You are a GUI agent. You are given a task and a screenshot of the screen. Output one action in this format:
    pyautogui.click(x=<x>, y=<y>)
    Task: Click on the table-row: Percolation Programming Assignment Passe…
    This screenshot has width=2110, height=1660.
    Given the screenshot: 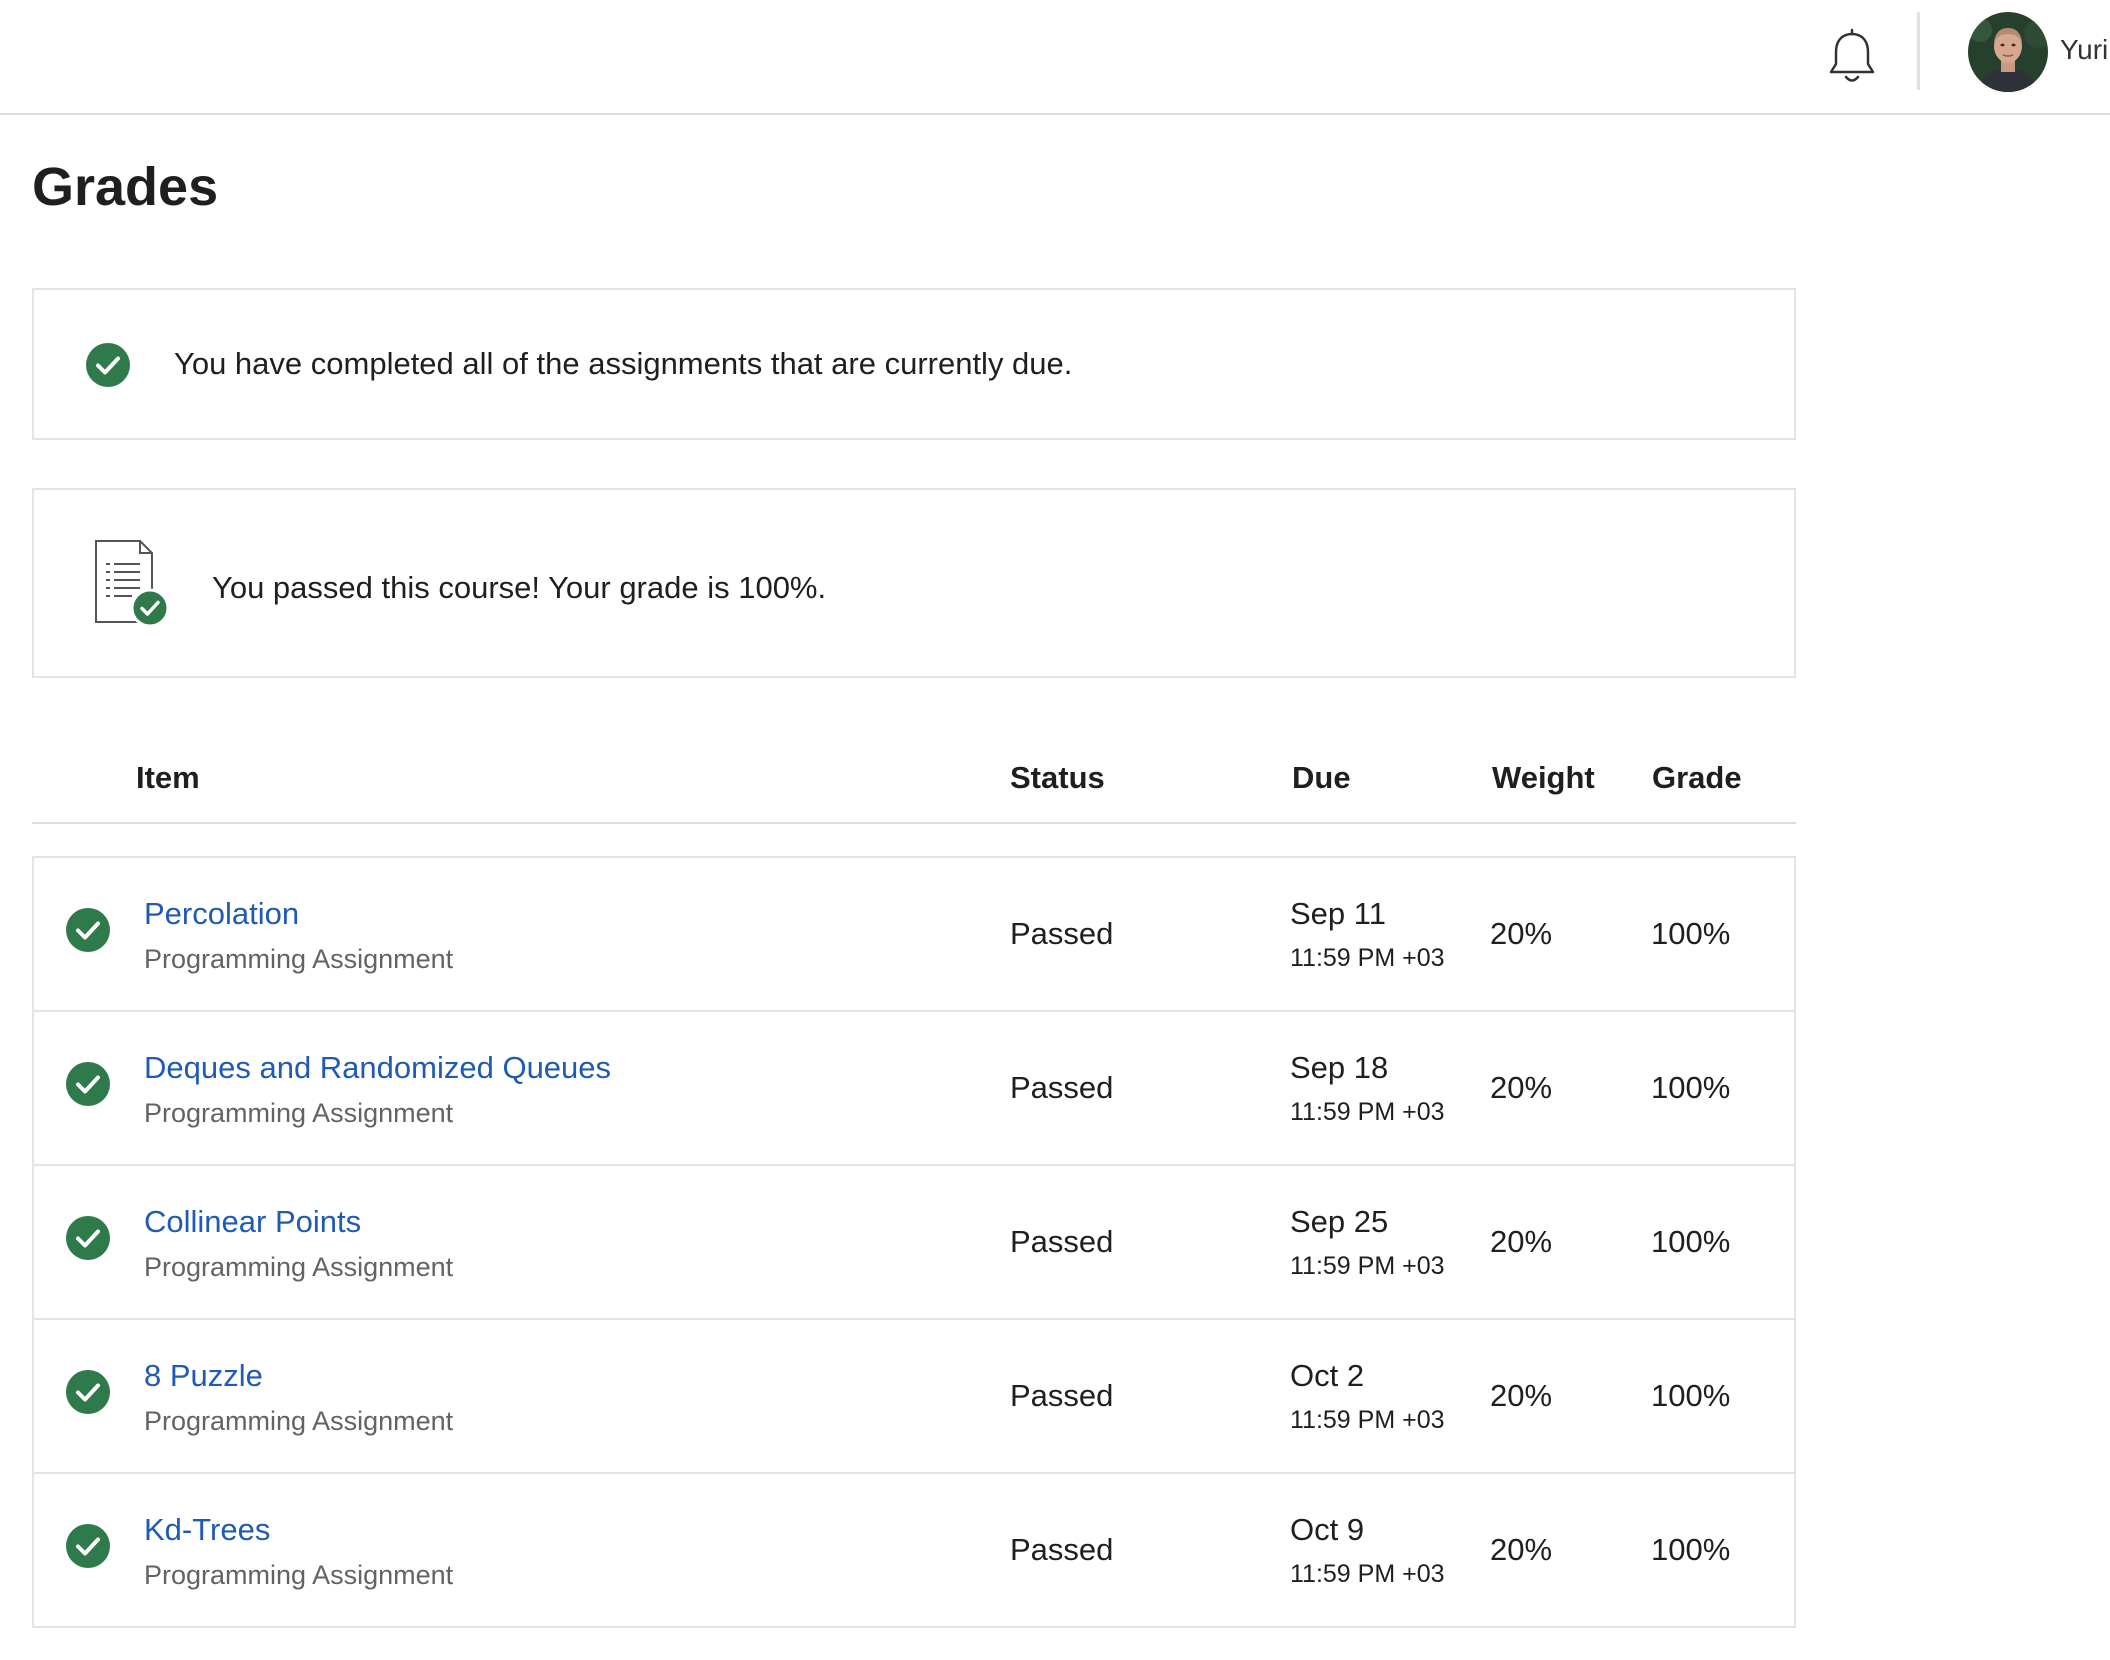 What is the action you would take?
    pyautogui.click(x=914, y=934)
    